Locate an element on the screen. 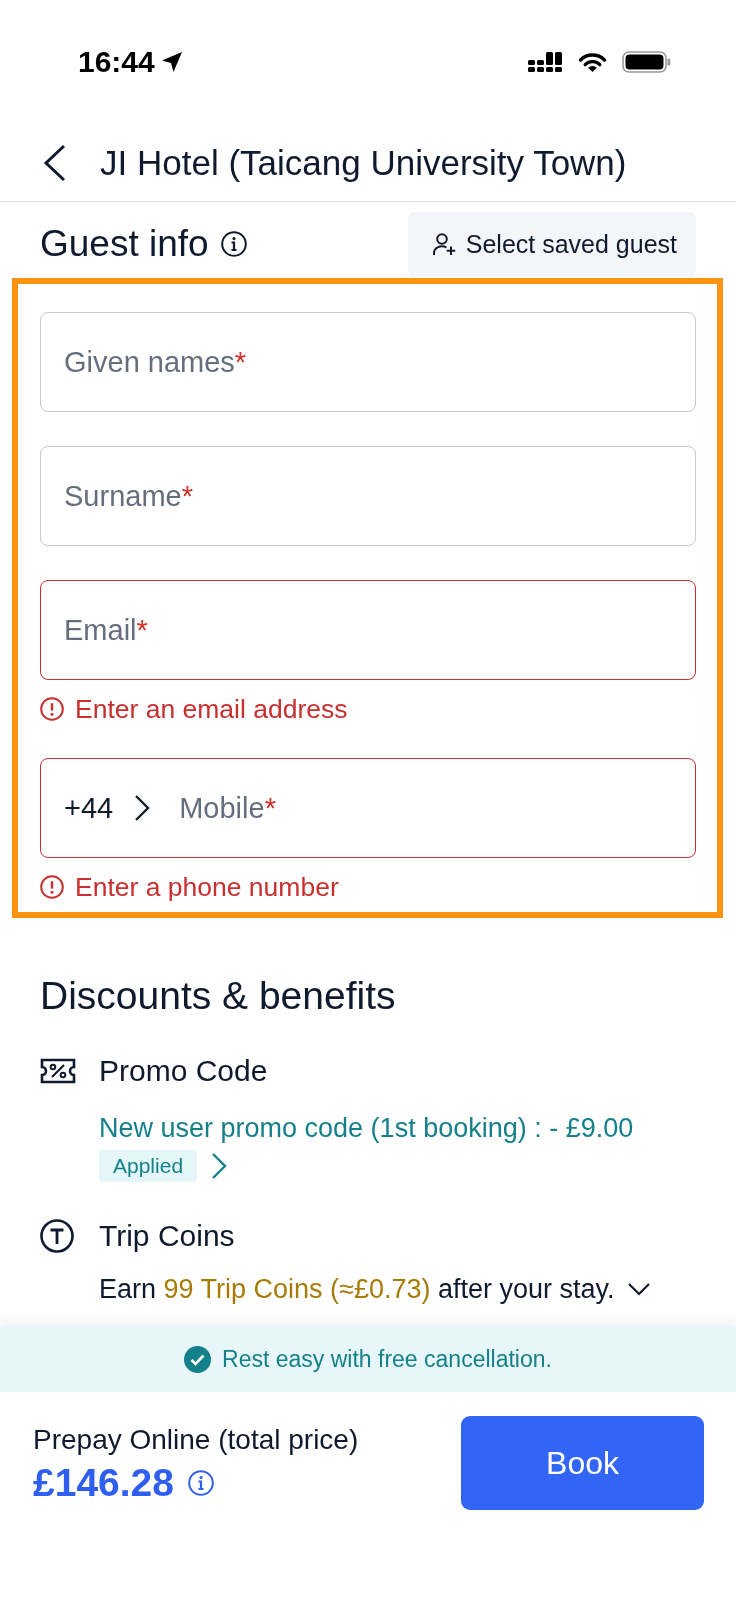 The image size is (736, 1600). battery-icon is located at coordinates (646, 62).